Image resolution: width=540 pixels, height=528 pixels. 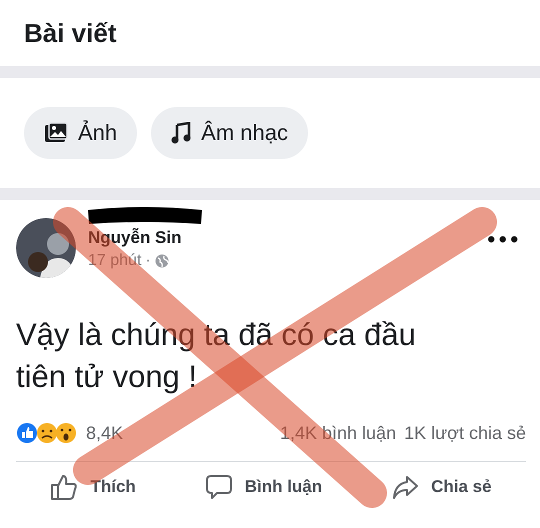 What do you see at coordinates (47, 433) in the screenshot?
I see `reaction-icons` at bounding box center [47, 433].